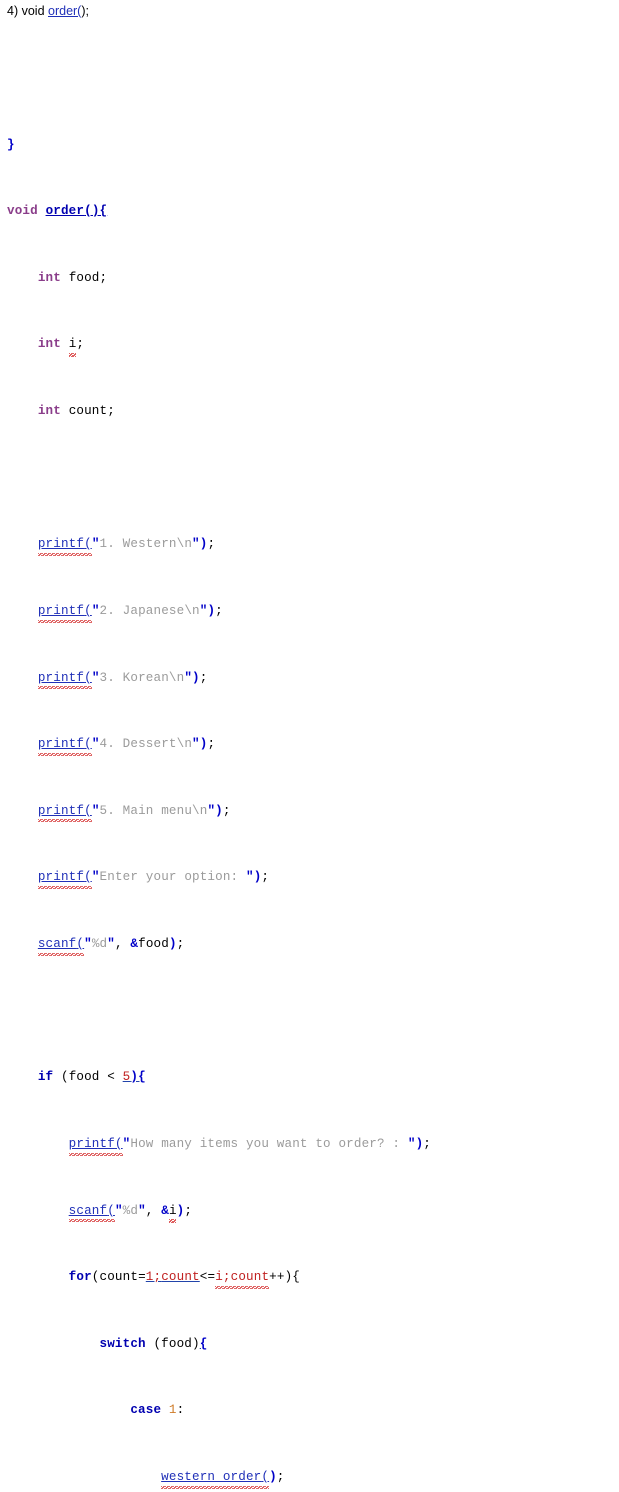 This screenshot has height=1492, width=619. I want to click on code-line-if-food: if (food < 5){, so click(91, 1077).